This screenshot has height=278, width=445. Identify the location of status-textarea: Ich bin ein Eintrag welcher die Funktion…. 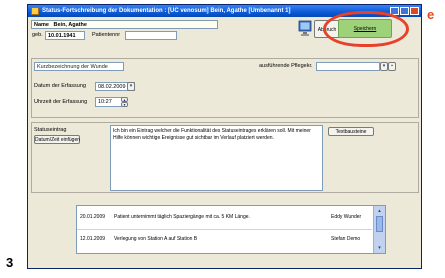
(216, 158).